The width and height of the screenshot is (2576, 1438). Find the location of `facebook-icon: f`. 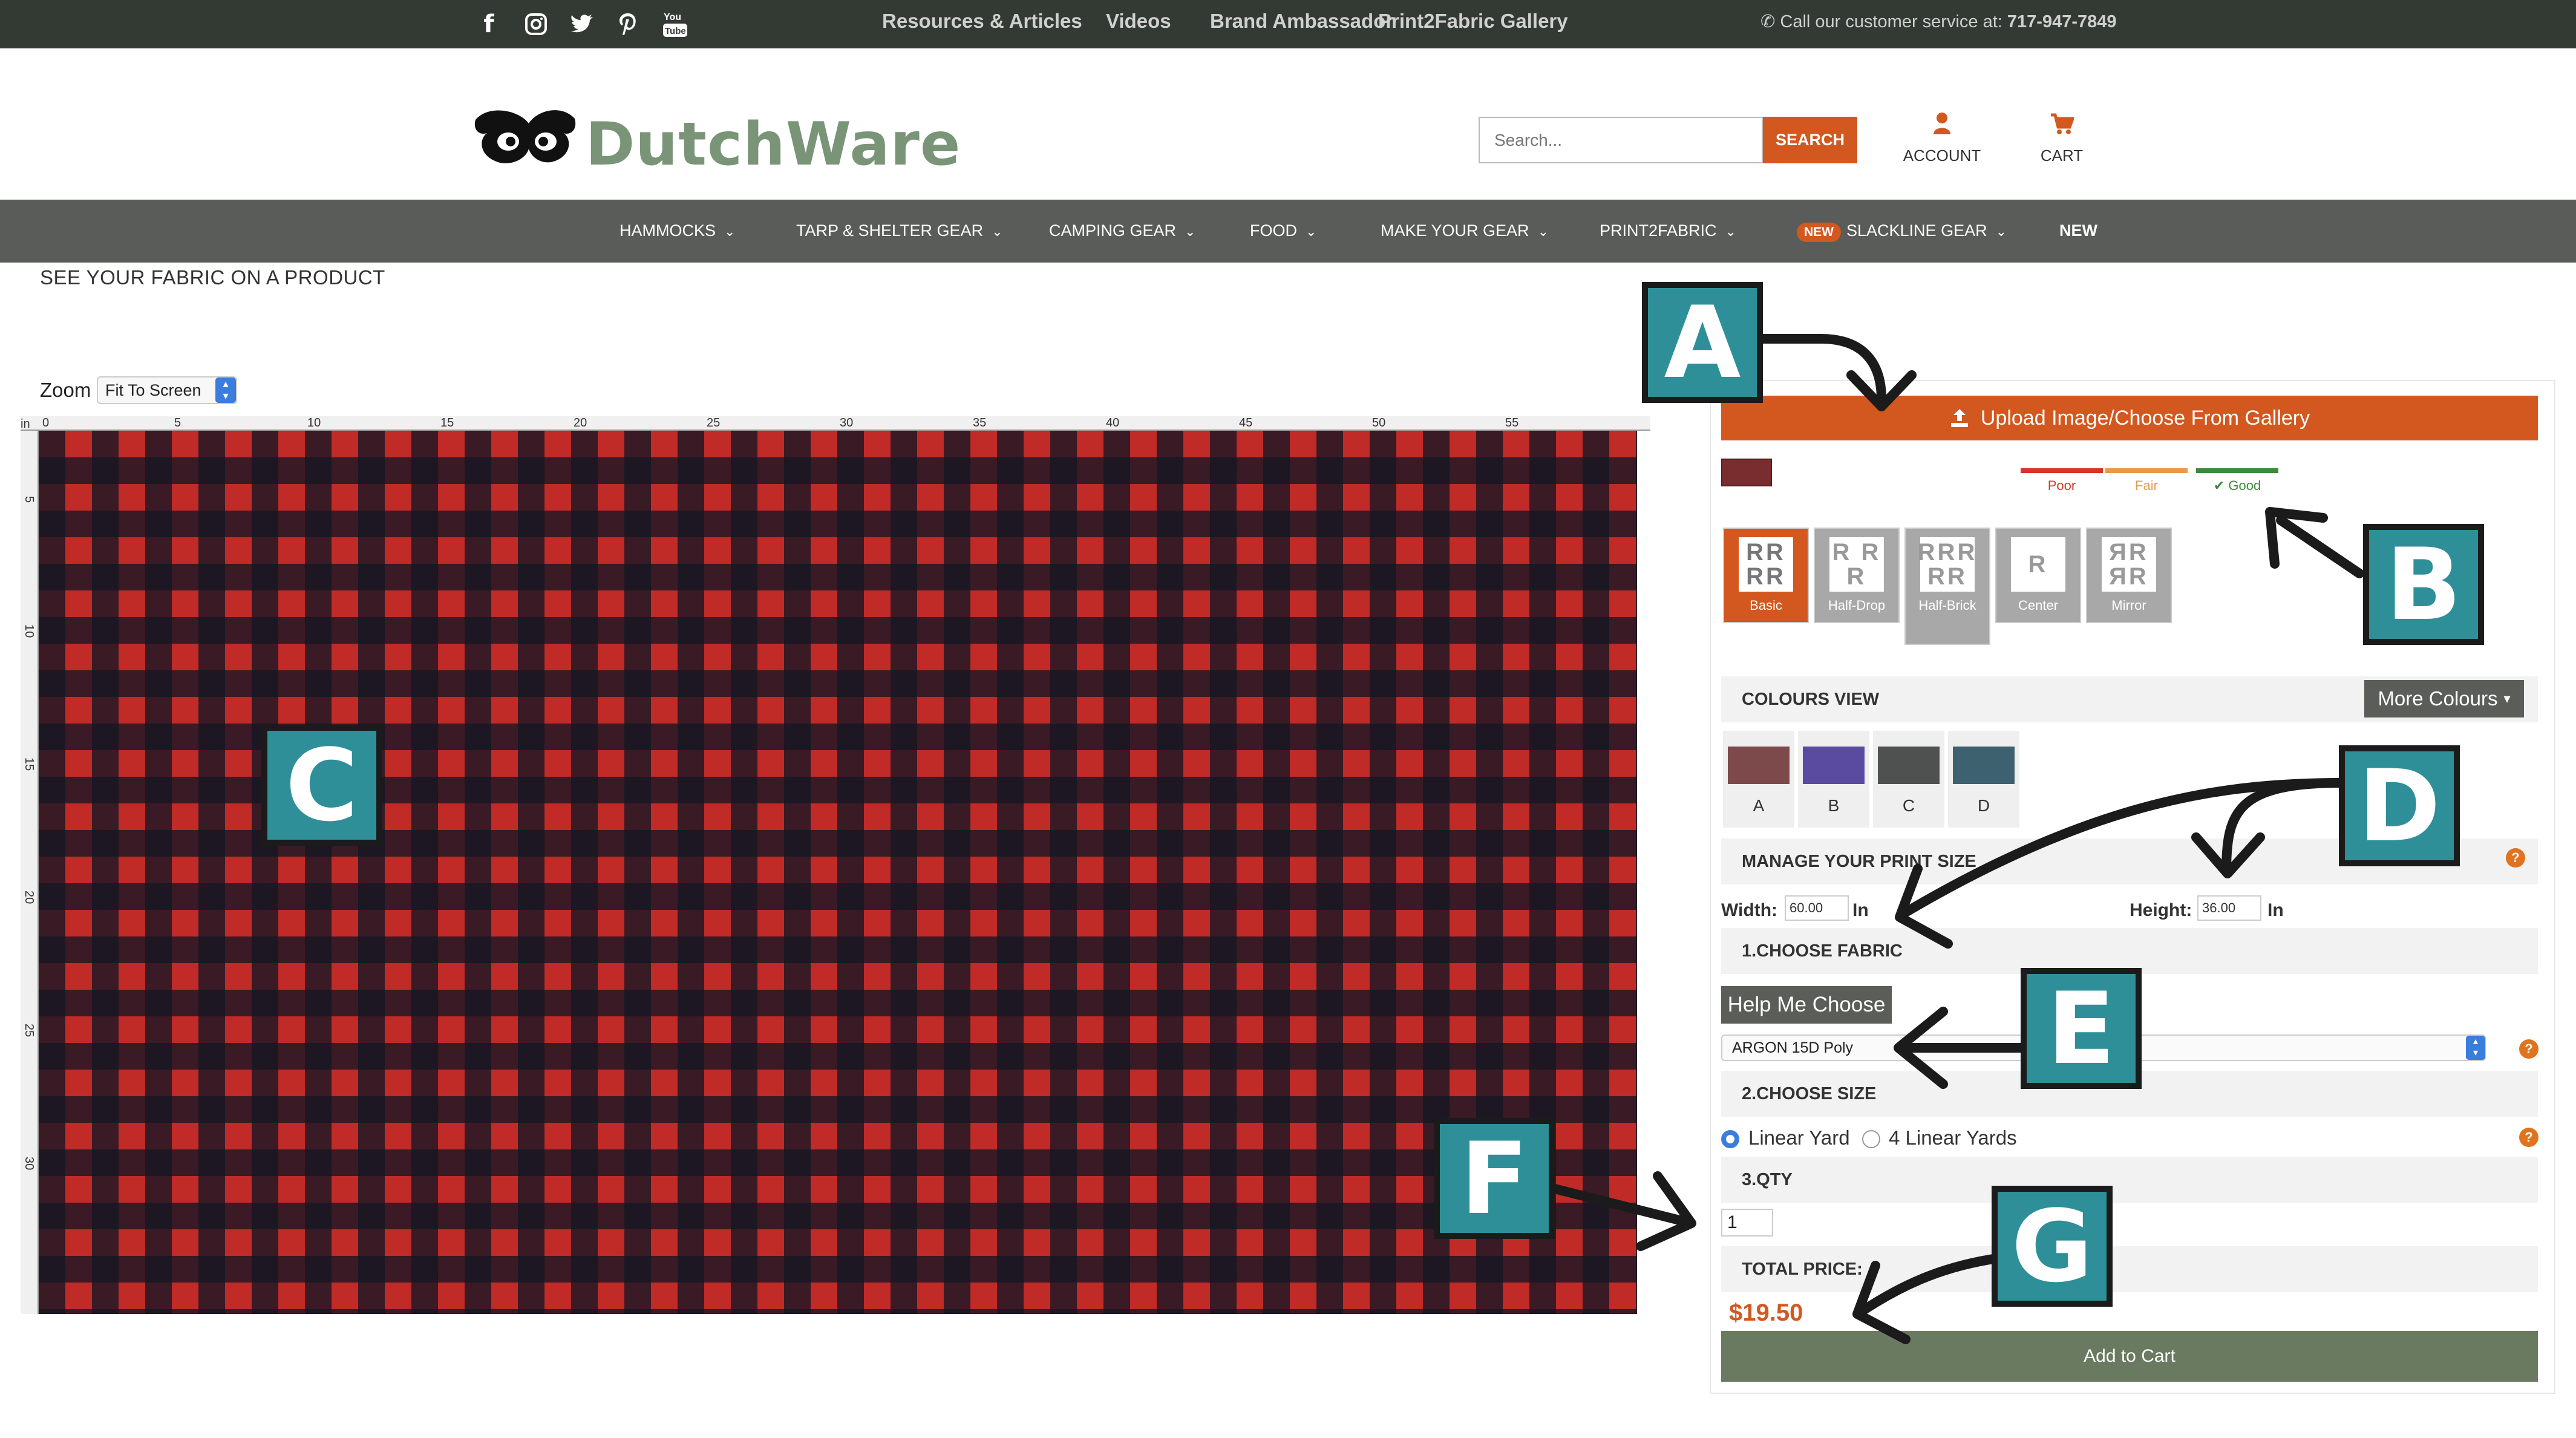

facebook-icon: f is located at coordinates (489, 24).